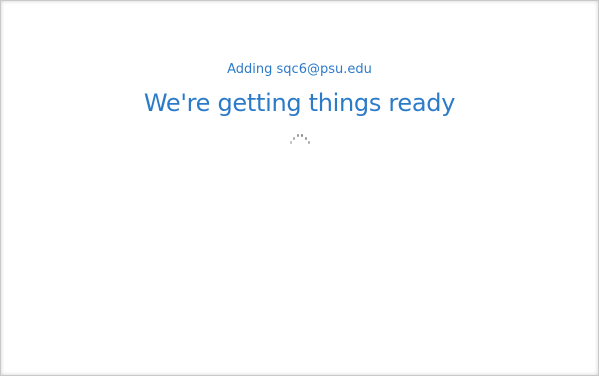 This screenshot has width=599, height=376. I want to click on account-status-text: Adding sqc6@psu.edu, so click(299, 69).